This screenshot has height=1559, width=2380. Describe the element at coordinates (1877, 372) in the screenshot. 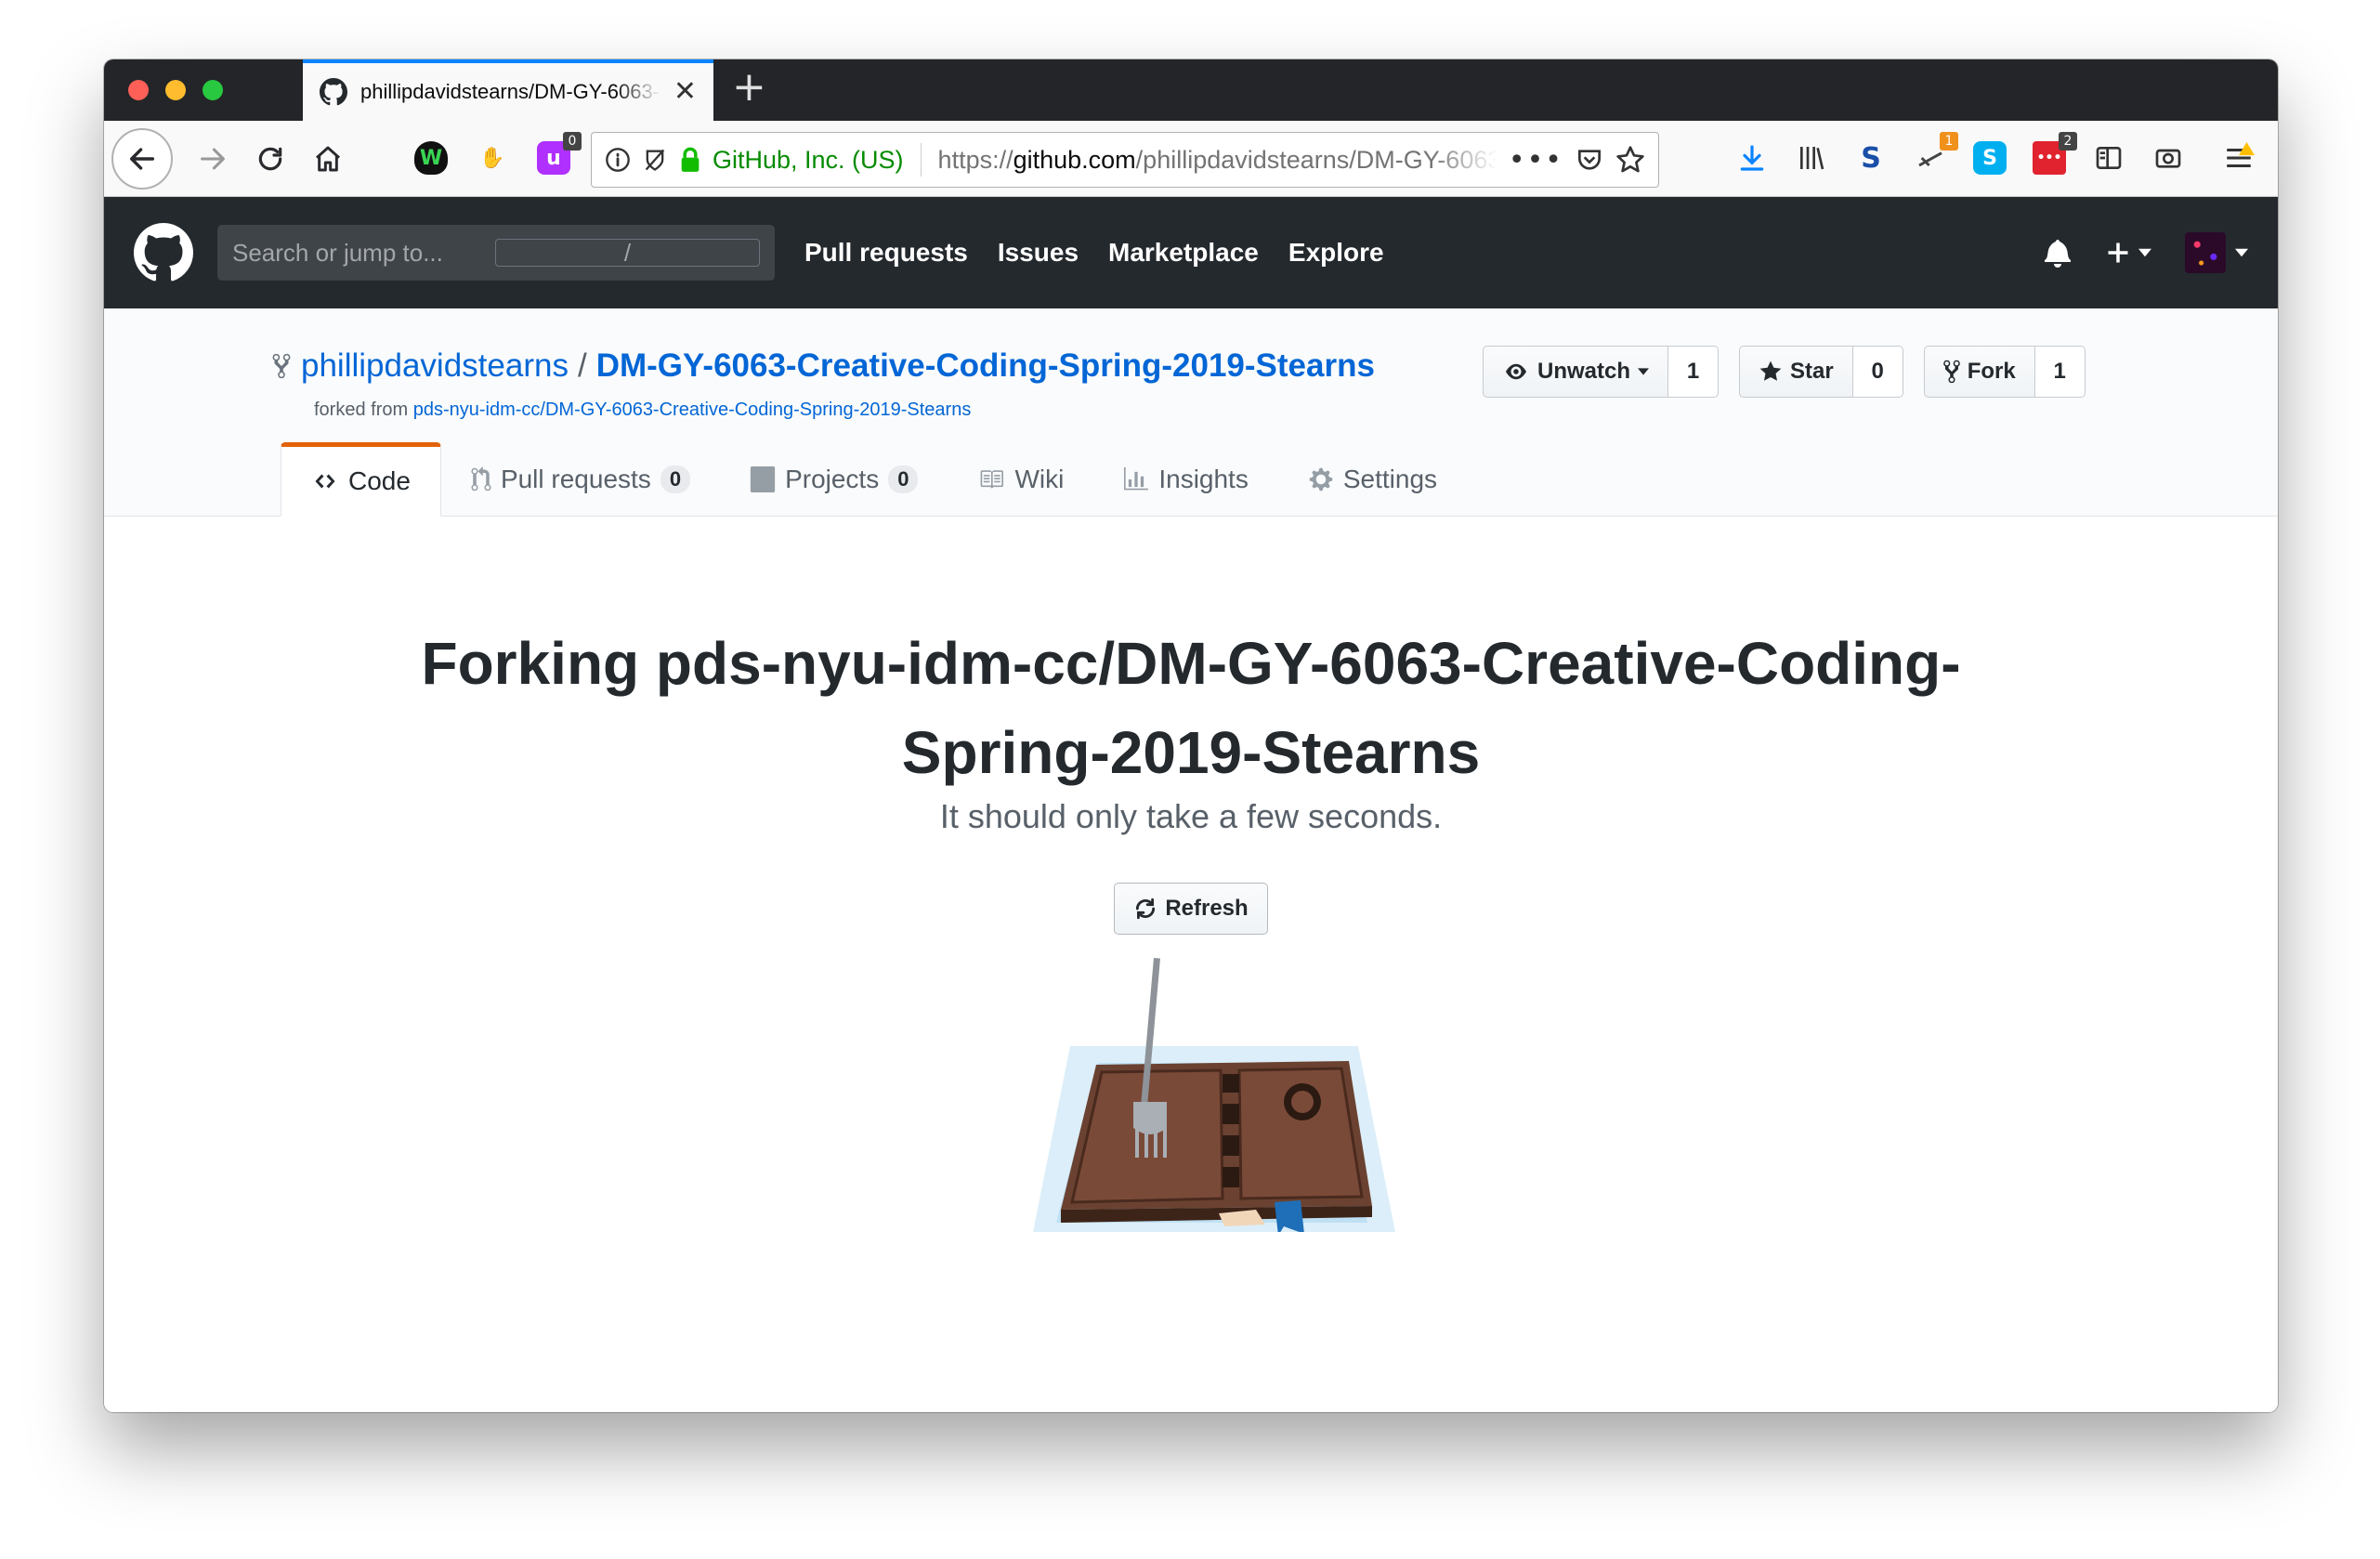

I see `star-count: 0` at that location.